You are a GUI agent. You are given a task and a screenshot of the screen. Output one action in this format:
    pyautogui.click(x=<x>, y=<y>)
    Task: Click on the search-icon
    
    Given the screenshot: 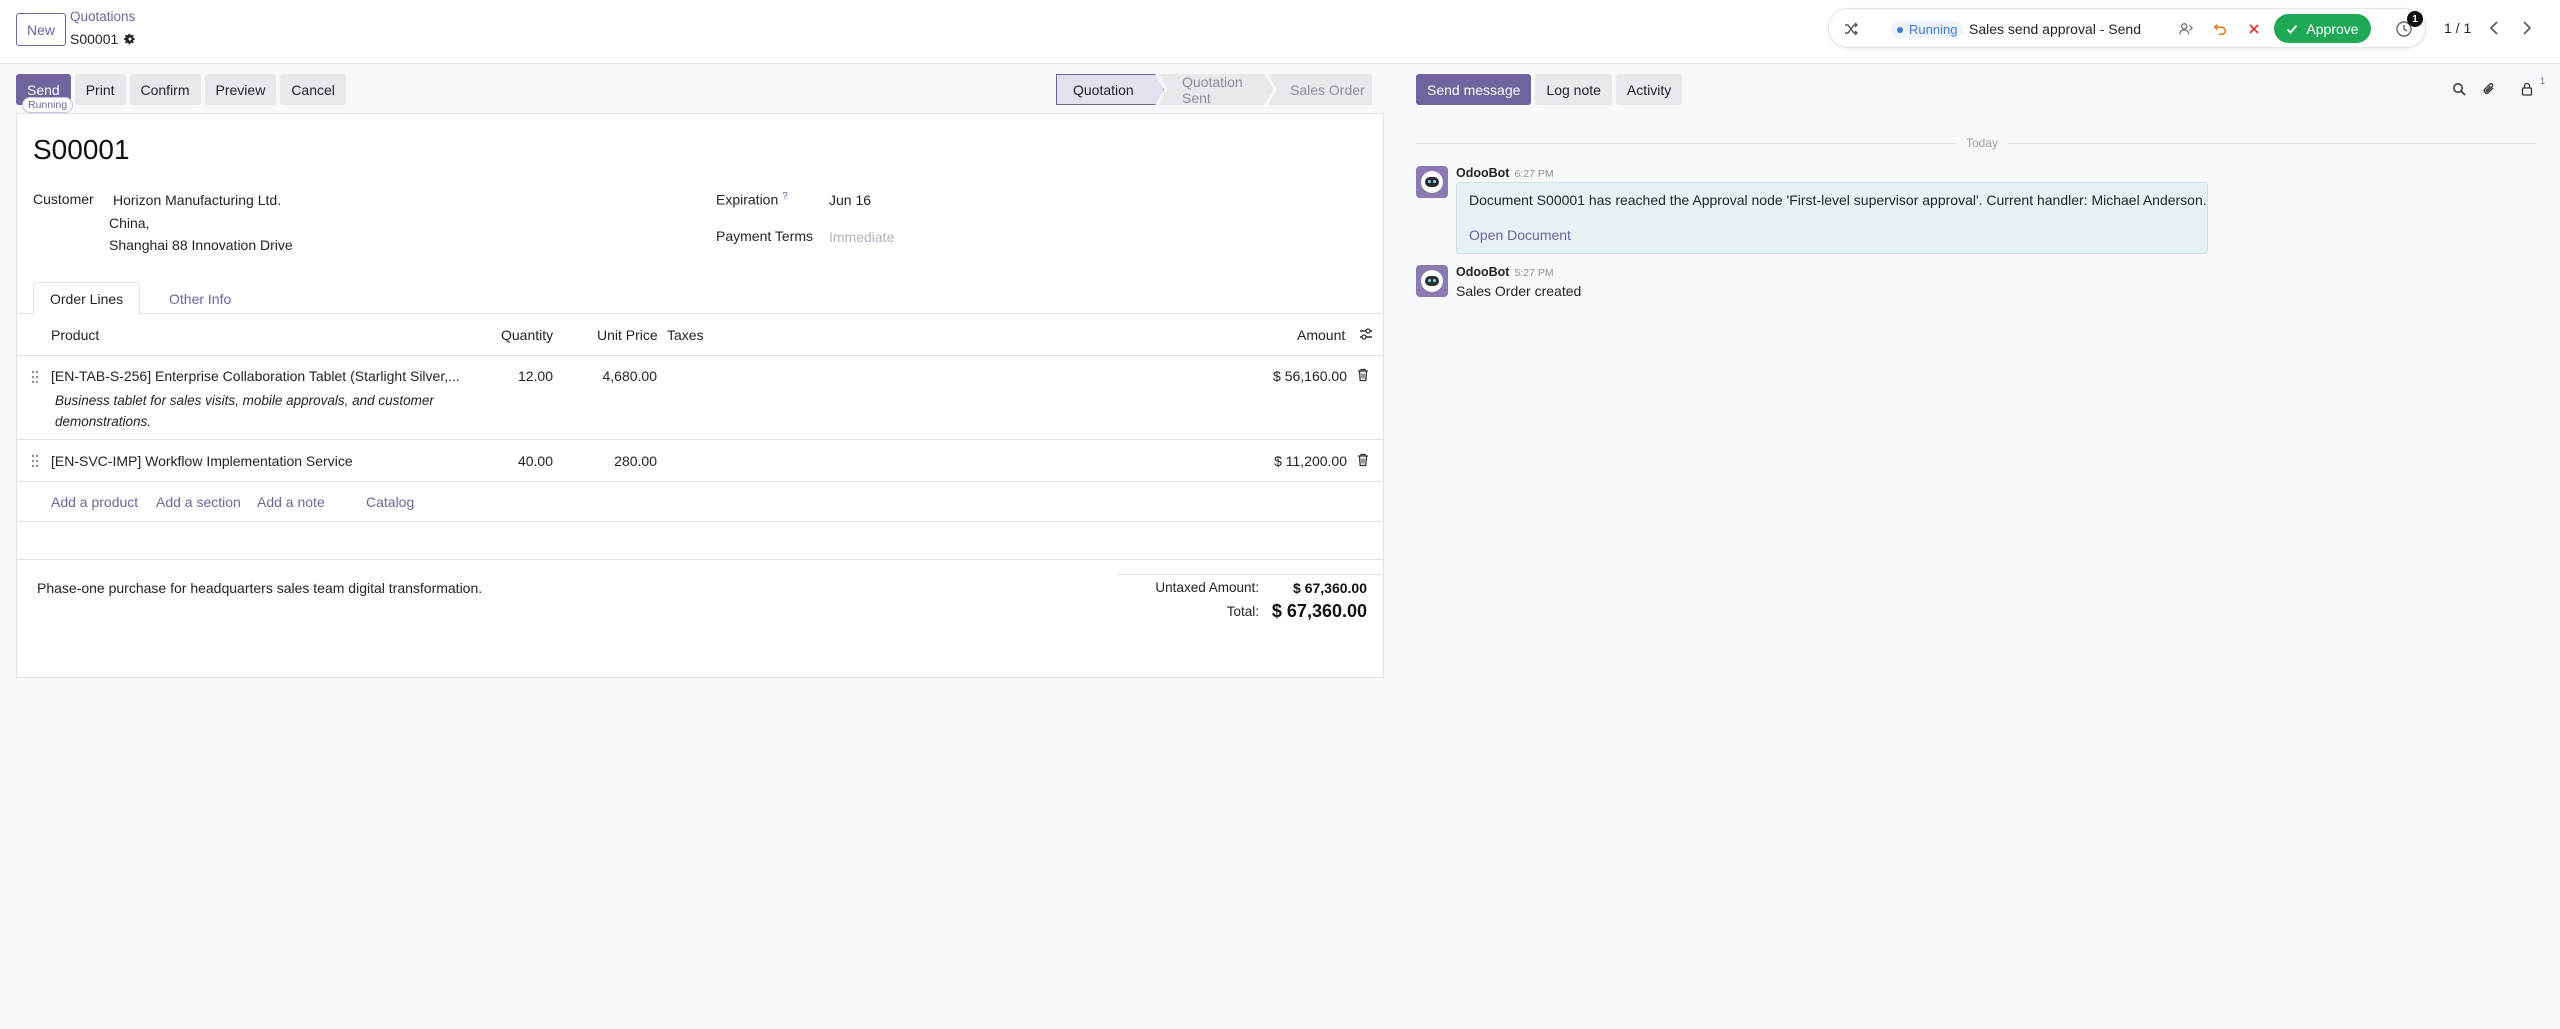 What is the action you would take?
    pyautogui.click(x=2459, y=89)
    